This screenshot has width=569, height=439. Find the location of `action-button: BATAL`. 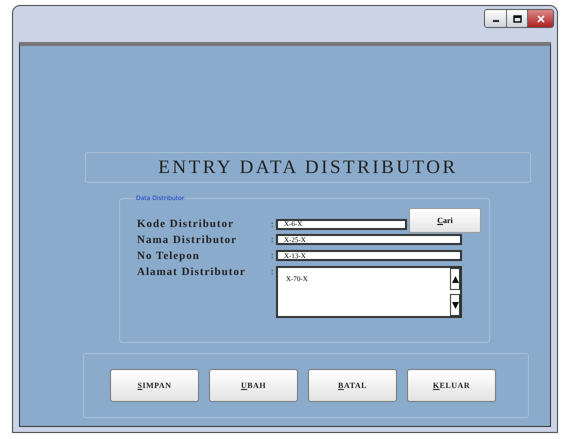

action-button: BATAL is located at coordinates (352, 385).